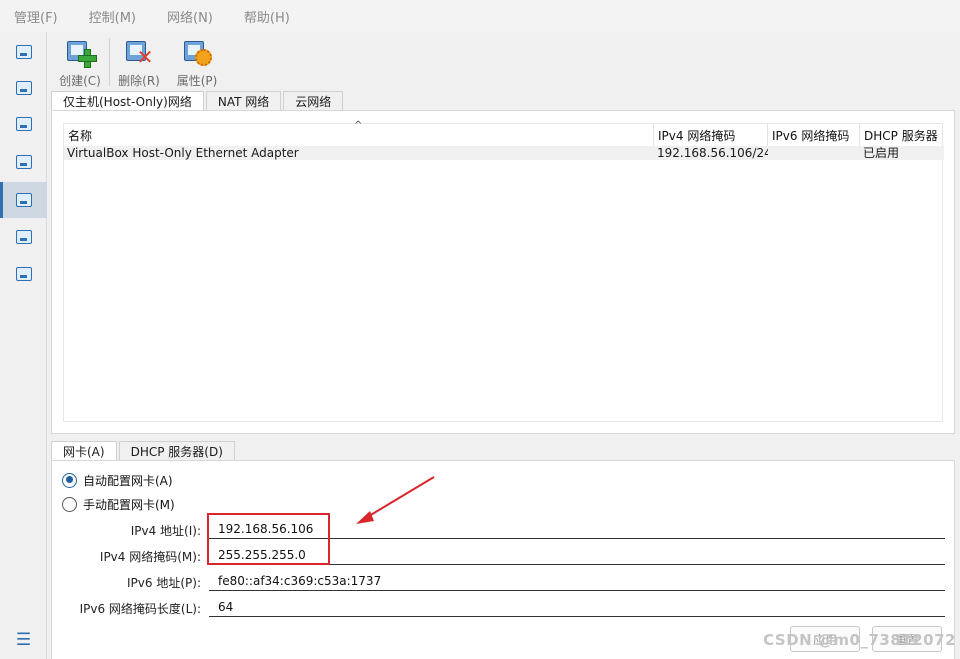  What do you see at coordinates (197, 81) in the screenshot?
I see `properties-label: 属性(P)` at bounding box center [197, 81].